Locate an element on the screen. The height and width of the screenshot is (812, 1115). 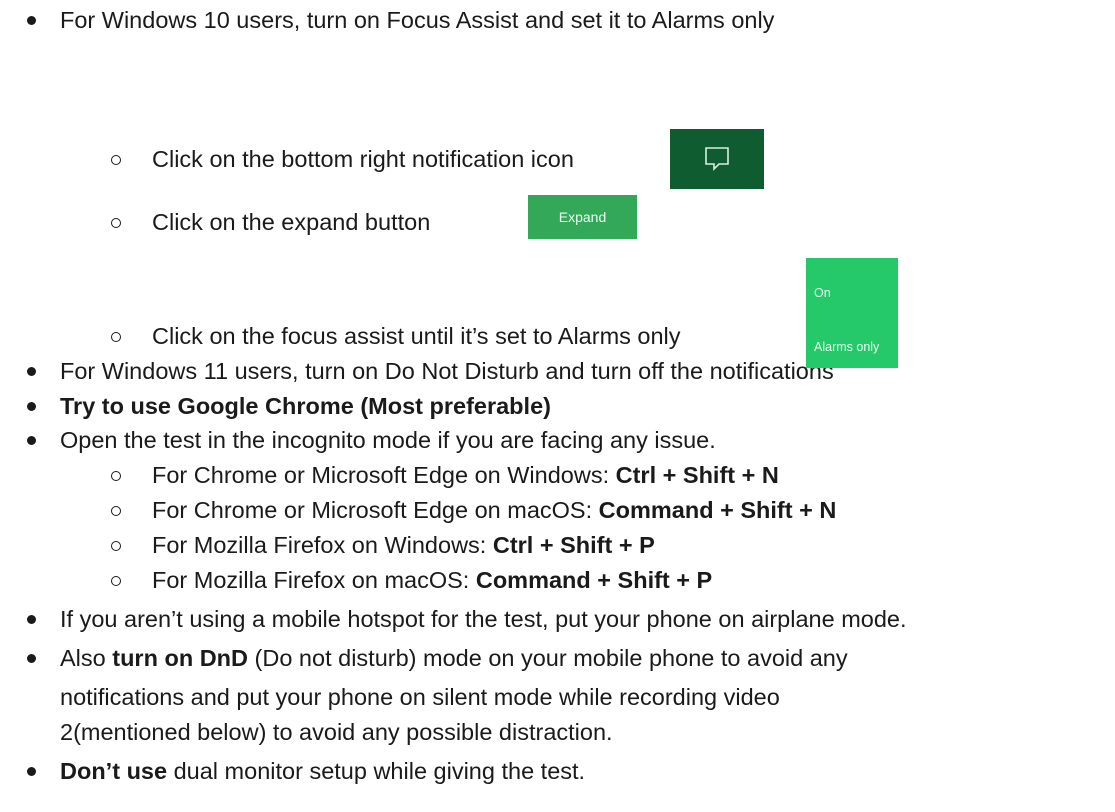
focus-assist-mode: Alarms only is located at coordinates (847, 347).